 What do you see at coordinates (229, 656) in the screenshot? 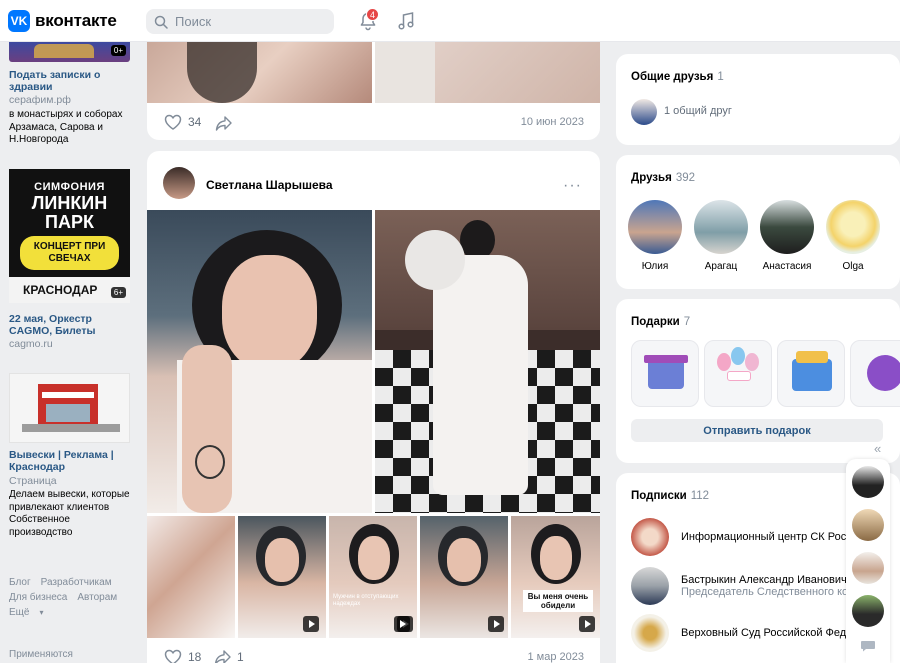
I see `post2-share-button: 1` at bounding box center [229, 656].